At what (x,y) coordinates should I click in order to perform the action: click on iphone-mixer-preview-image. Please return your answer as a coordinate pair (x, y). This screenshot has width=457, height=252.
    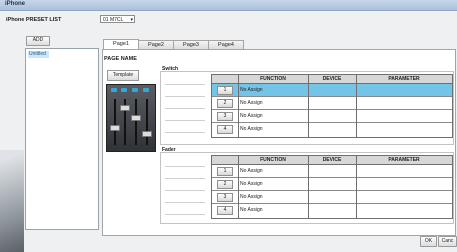
    Looking at the image, I should click on (131, 118).